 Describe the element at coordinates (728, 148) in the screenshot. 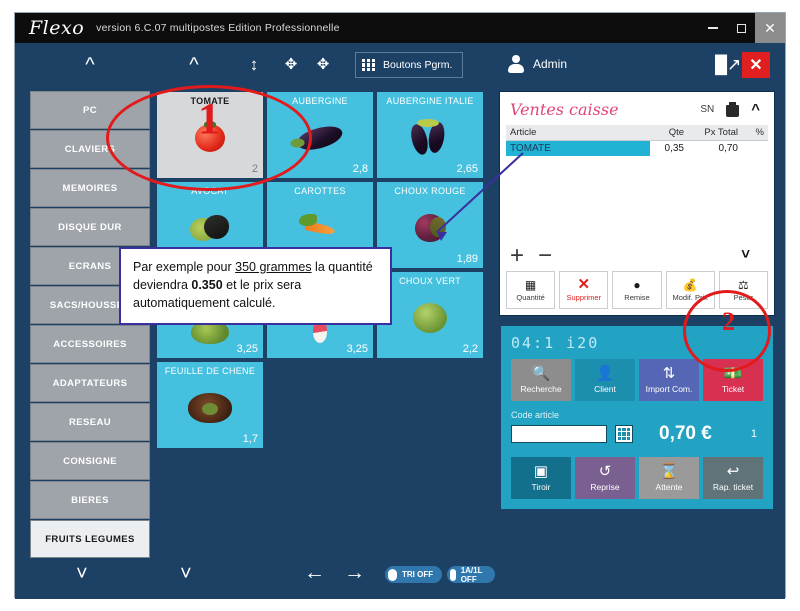

I see `cell-px-total: 0,70` at that location.